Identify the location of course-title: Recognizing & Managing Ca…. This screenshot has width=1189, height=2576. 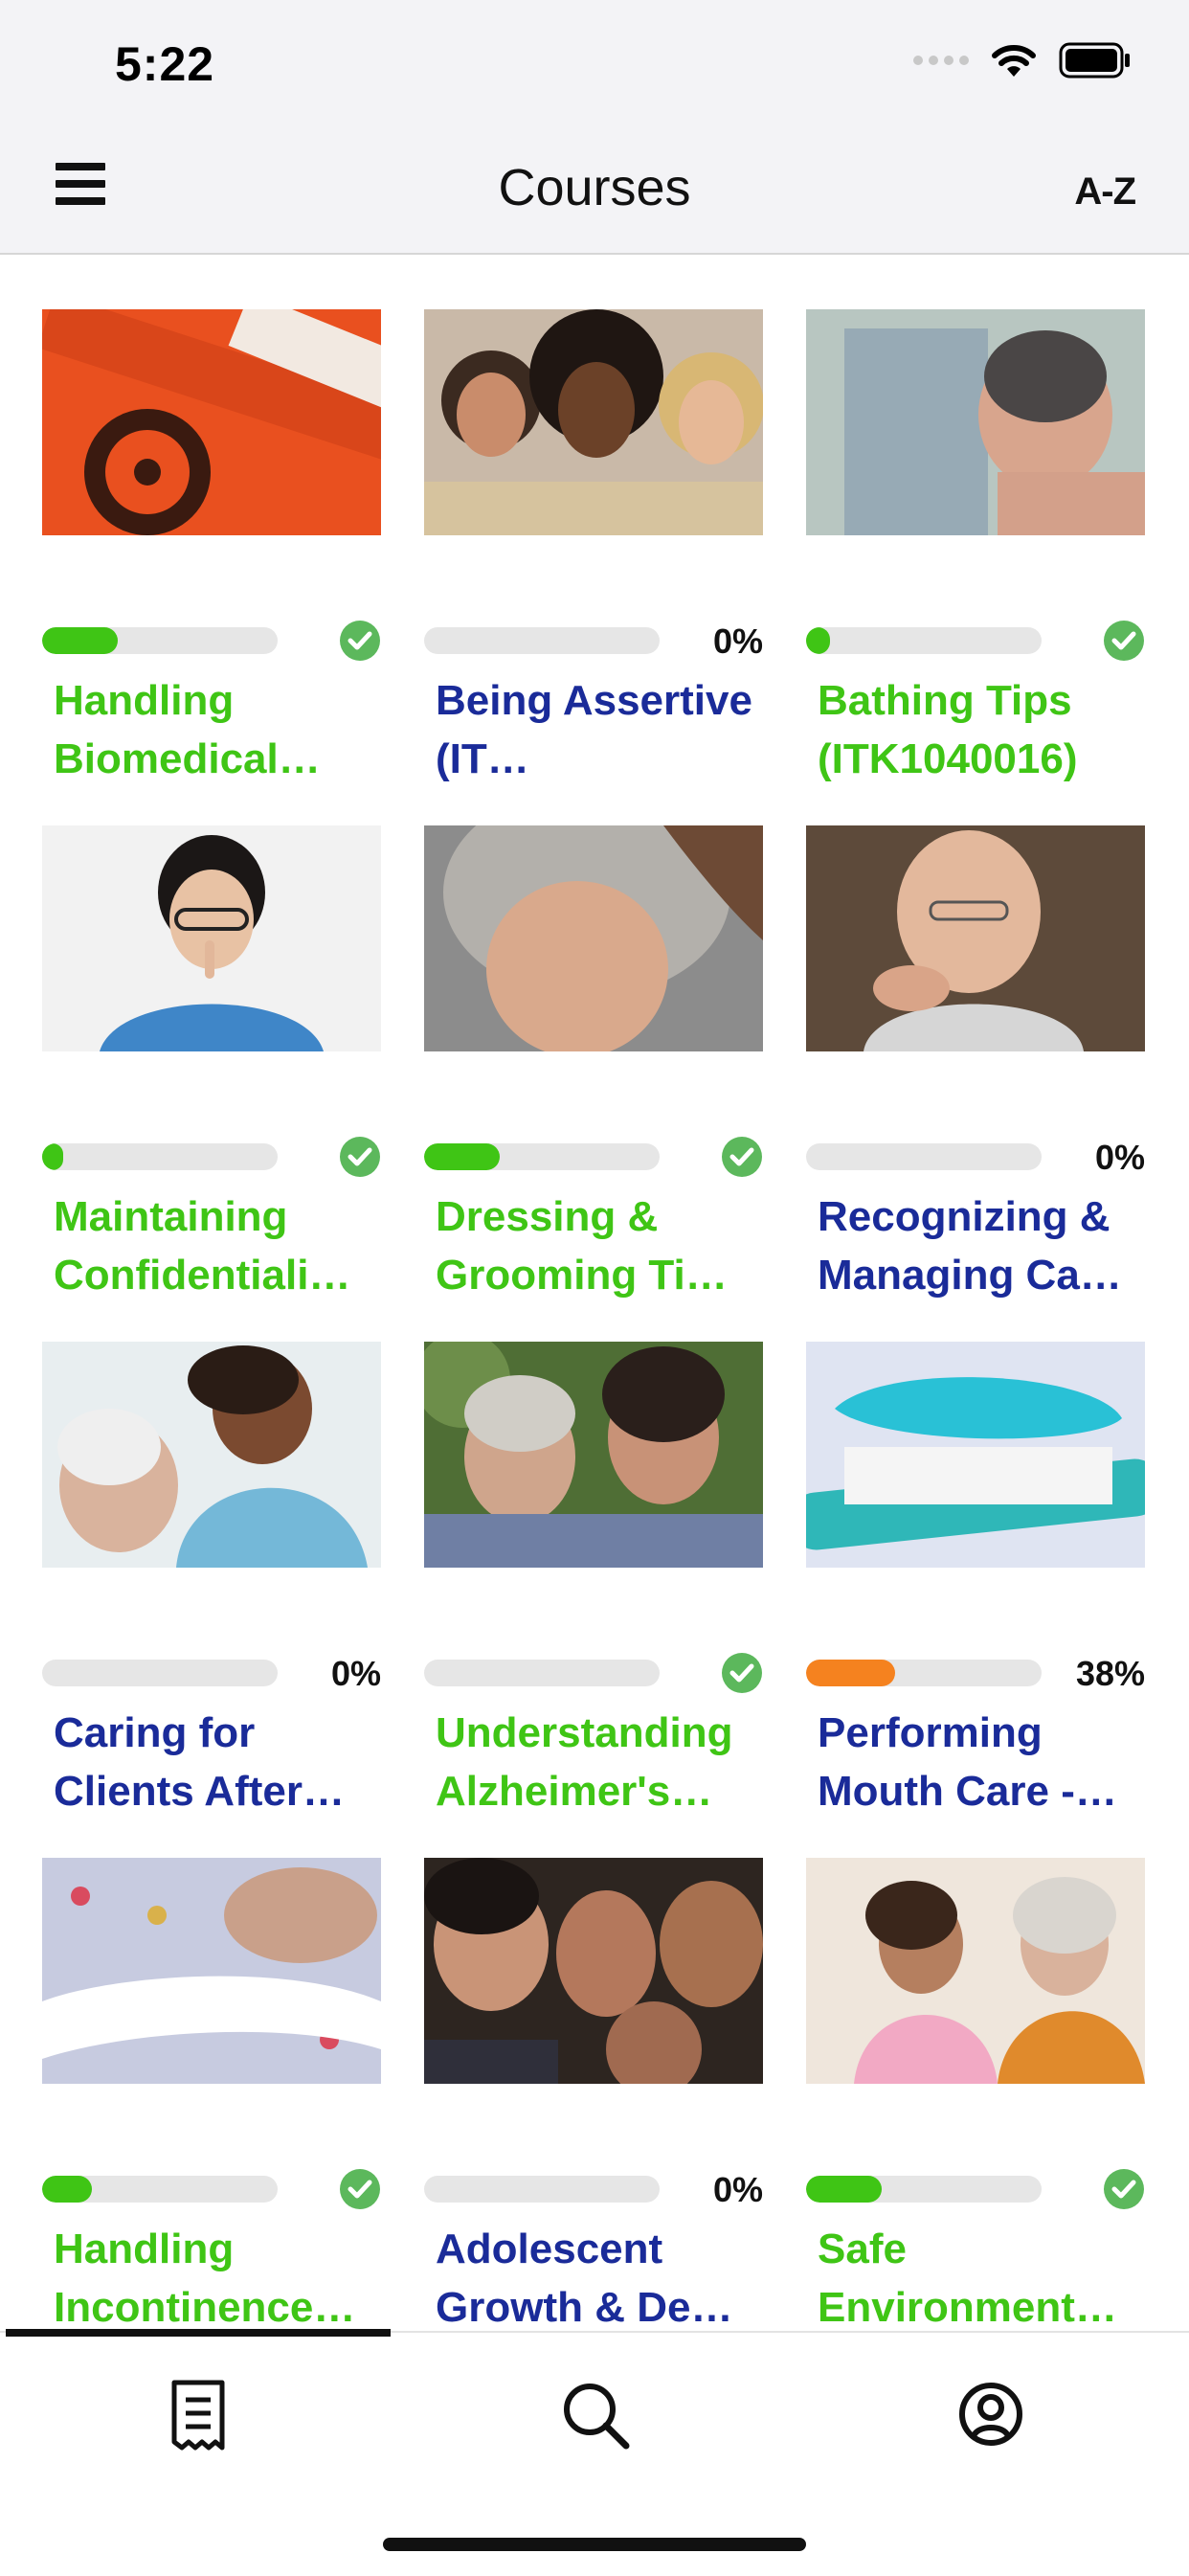
(980, 1245).